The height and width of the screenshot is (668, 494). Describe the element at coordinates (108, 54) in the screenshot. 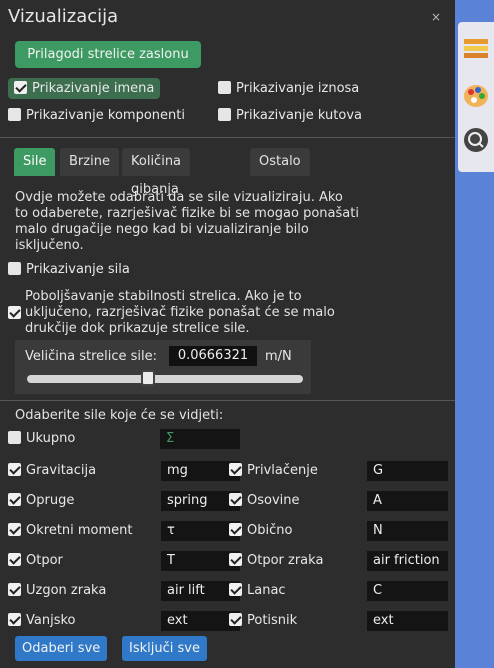

I see `fit-arrows-button: Prilagodi strelice zaslonu` at that location.